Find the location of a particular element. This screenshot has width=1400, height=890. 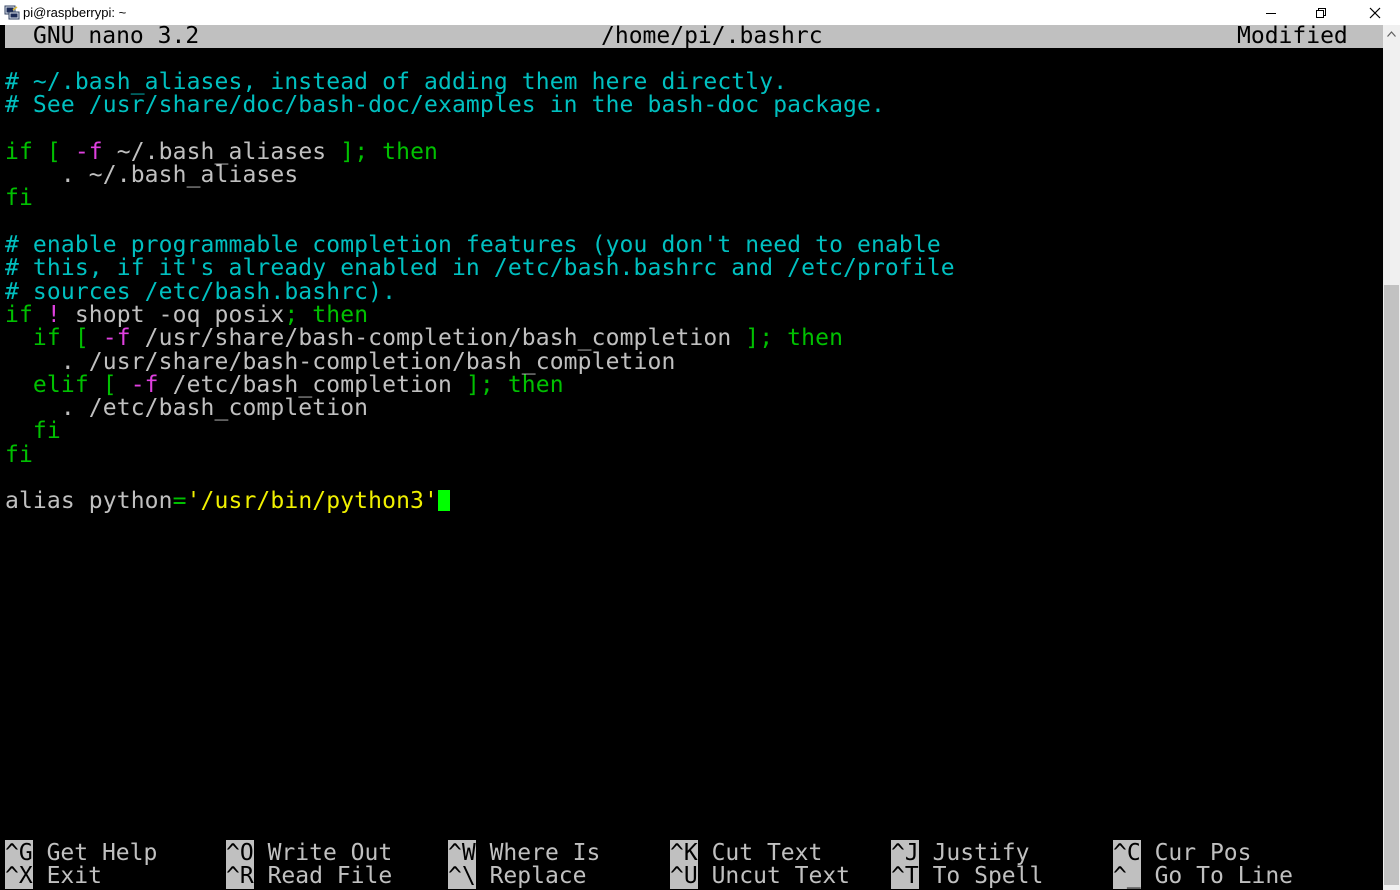

code-line: elif [ -f /etc/bash_completion ]; then is located at coordinates (284, 385).